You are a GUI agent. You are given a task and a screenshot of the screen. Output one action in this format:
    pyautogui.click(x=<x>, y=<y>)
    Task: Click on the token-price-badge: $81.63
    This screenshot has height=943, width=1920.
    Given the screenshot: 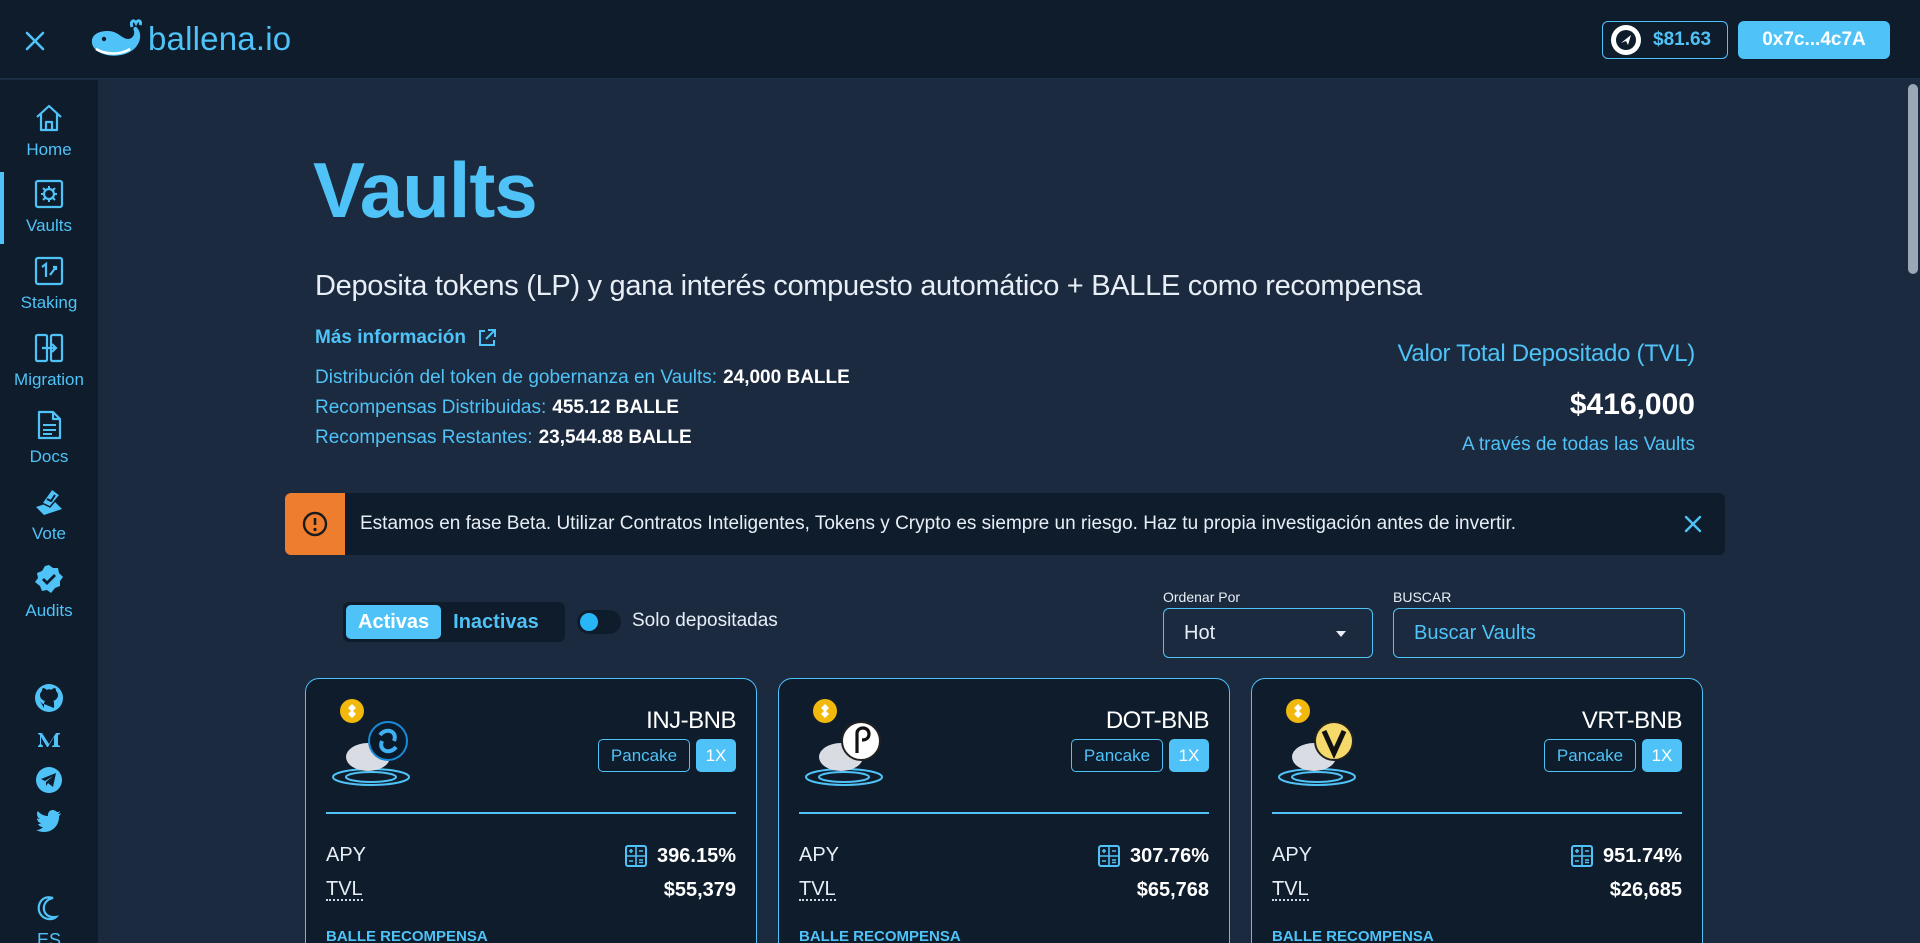 What is the action you would take?
    pyautogui.click(x=1665, y=40)
    